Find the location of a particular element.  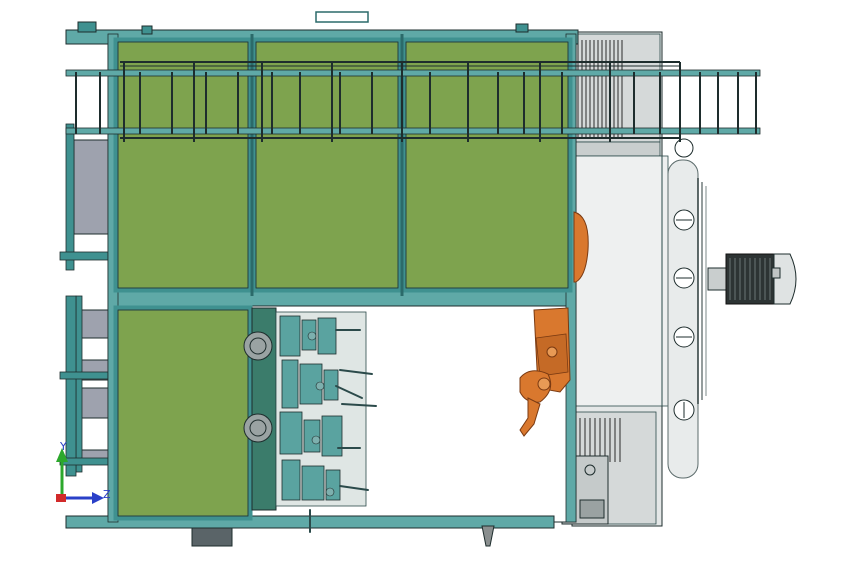

left-stair-frame-lower is located at coordinates (85, 386).